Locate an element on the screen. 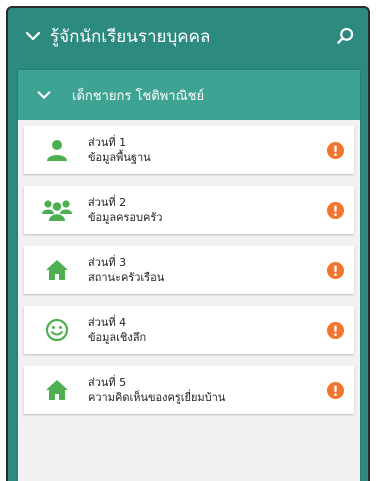 The width and height of the screenshot is (377, 481). section-item-1: ส่วนที่ 1 ข้อมูลพื้นฐาน is located at coordinates (189, 150).